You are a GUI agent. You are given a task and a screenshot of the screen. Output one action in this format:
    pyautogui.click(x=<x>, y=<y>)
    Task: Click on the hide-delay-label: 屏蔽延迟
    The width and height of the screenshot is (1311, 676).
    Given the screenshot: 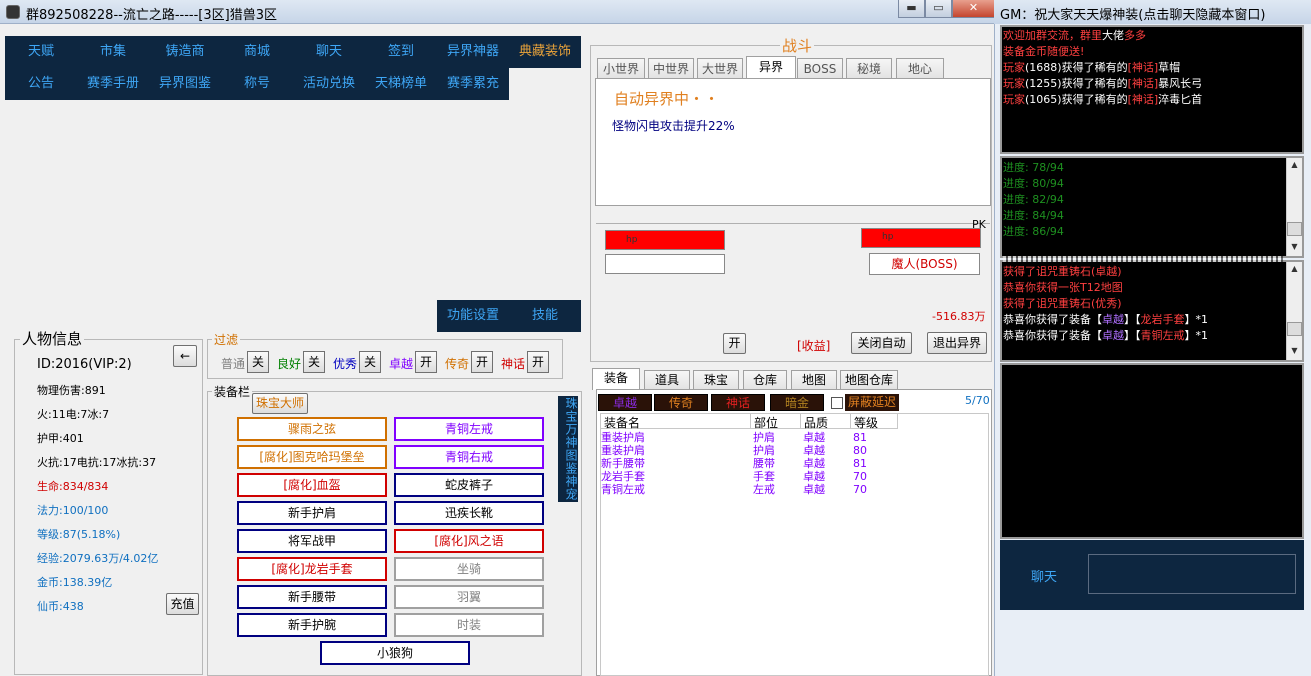 What is the action you would take?
    pyautogui.click(x=872, y=402)
    